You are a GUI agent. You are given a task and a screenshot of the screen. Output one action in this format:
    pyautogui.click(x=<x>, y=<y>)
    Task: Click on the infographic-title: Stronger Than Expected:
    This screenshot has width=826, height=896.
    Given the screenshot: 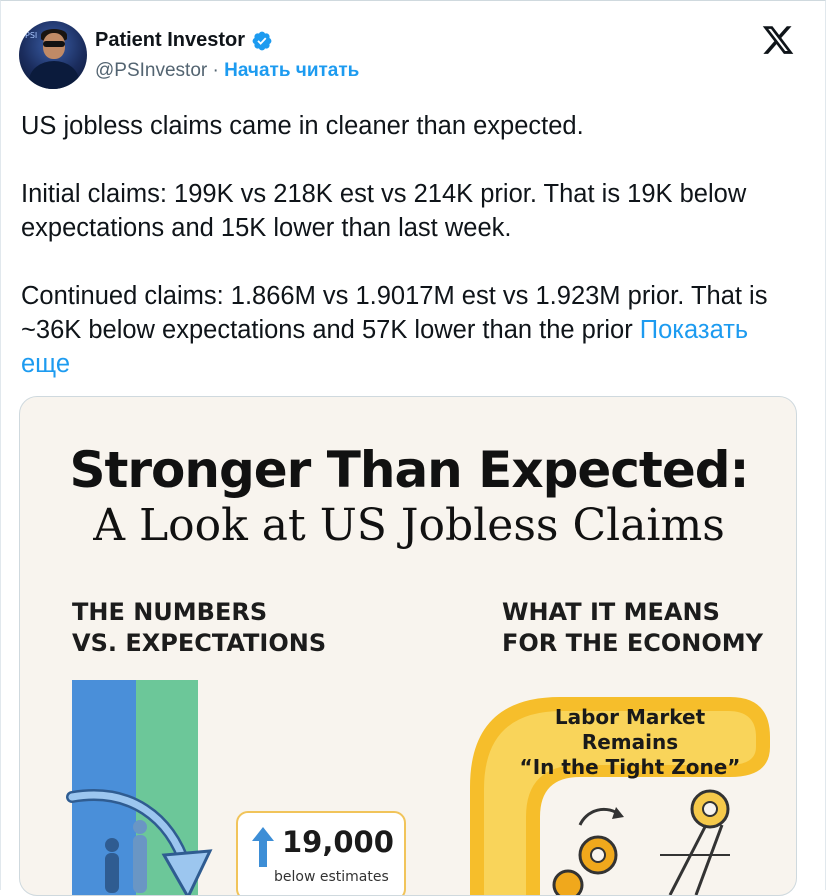 What is the action you would take?
    pyautogui.click(x=409, y=470)
    